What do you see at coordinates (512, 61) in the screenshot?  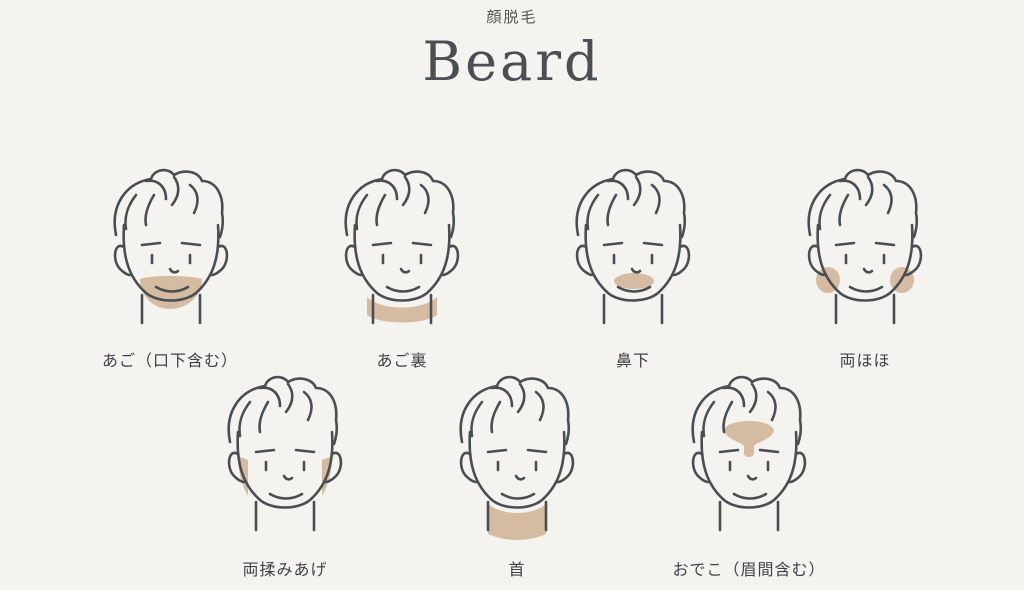 I see `page-title: Beard` at bounding box center [512, 61].